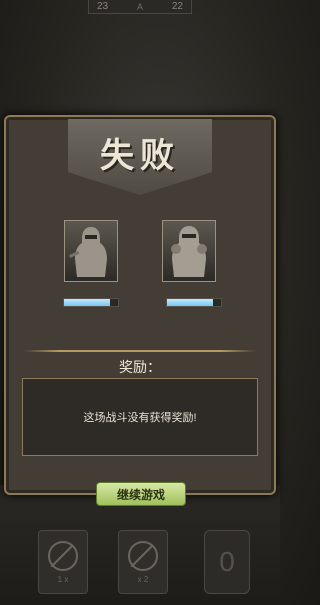 This screenshot has height=605, width=320. What do you see at coordinates (227, 562) in the screenshot?
I see `empty-slot: 0` at bounding box center [227, 562].